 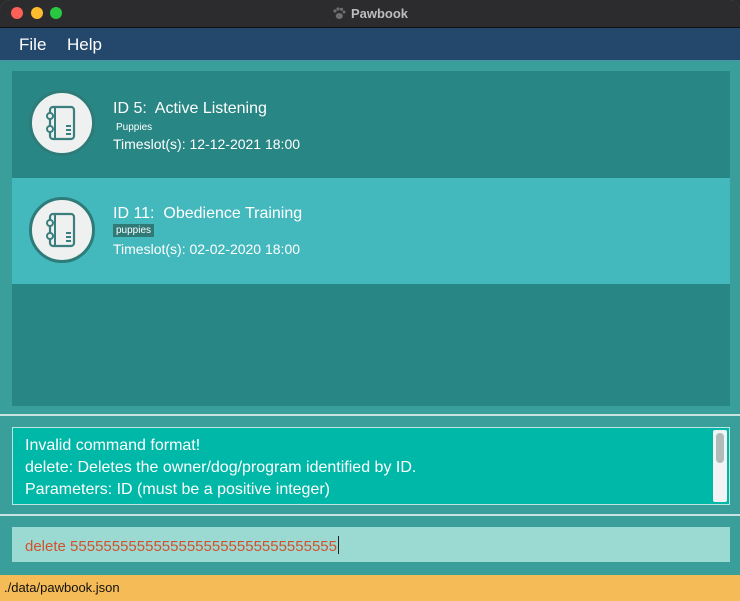 I want to click on title-bar: Pawbook, so click(x=370, y=14).